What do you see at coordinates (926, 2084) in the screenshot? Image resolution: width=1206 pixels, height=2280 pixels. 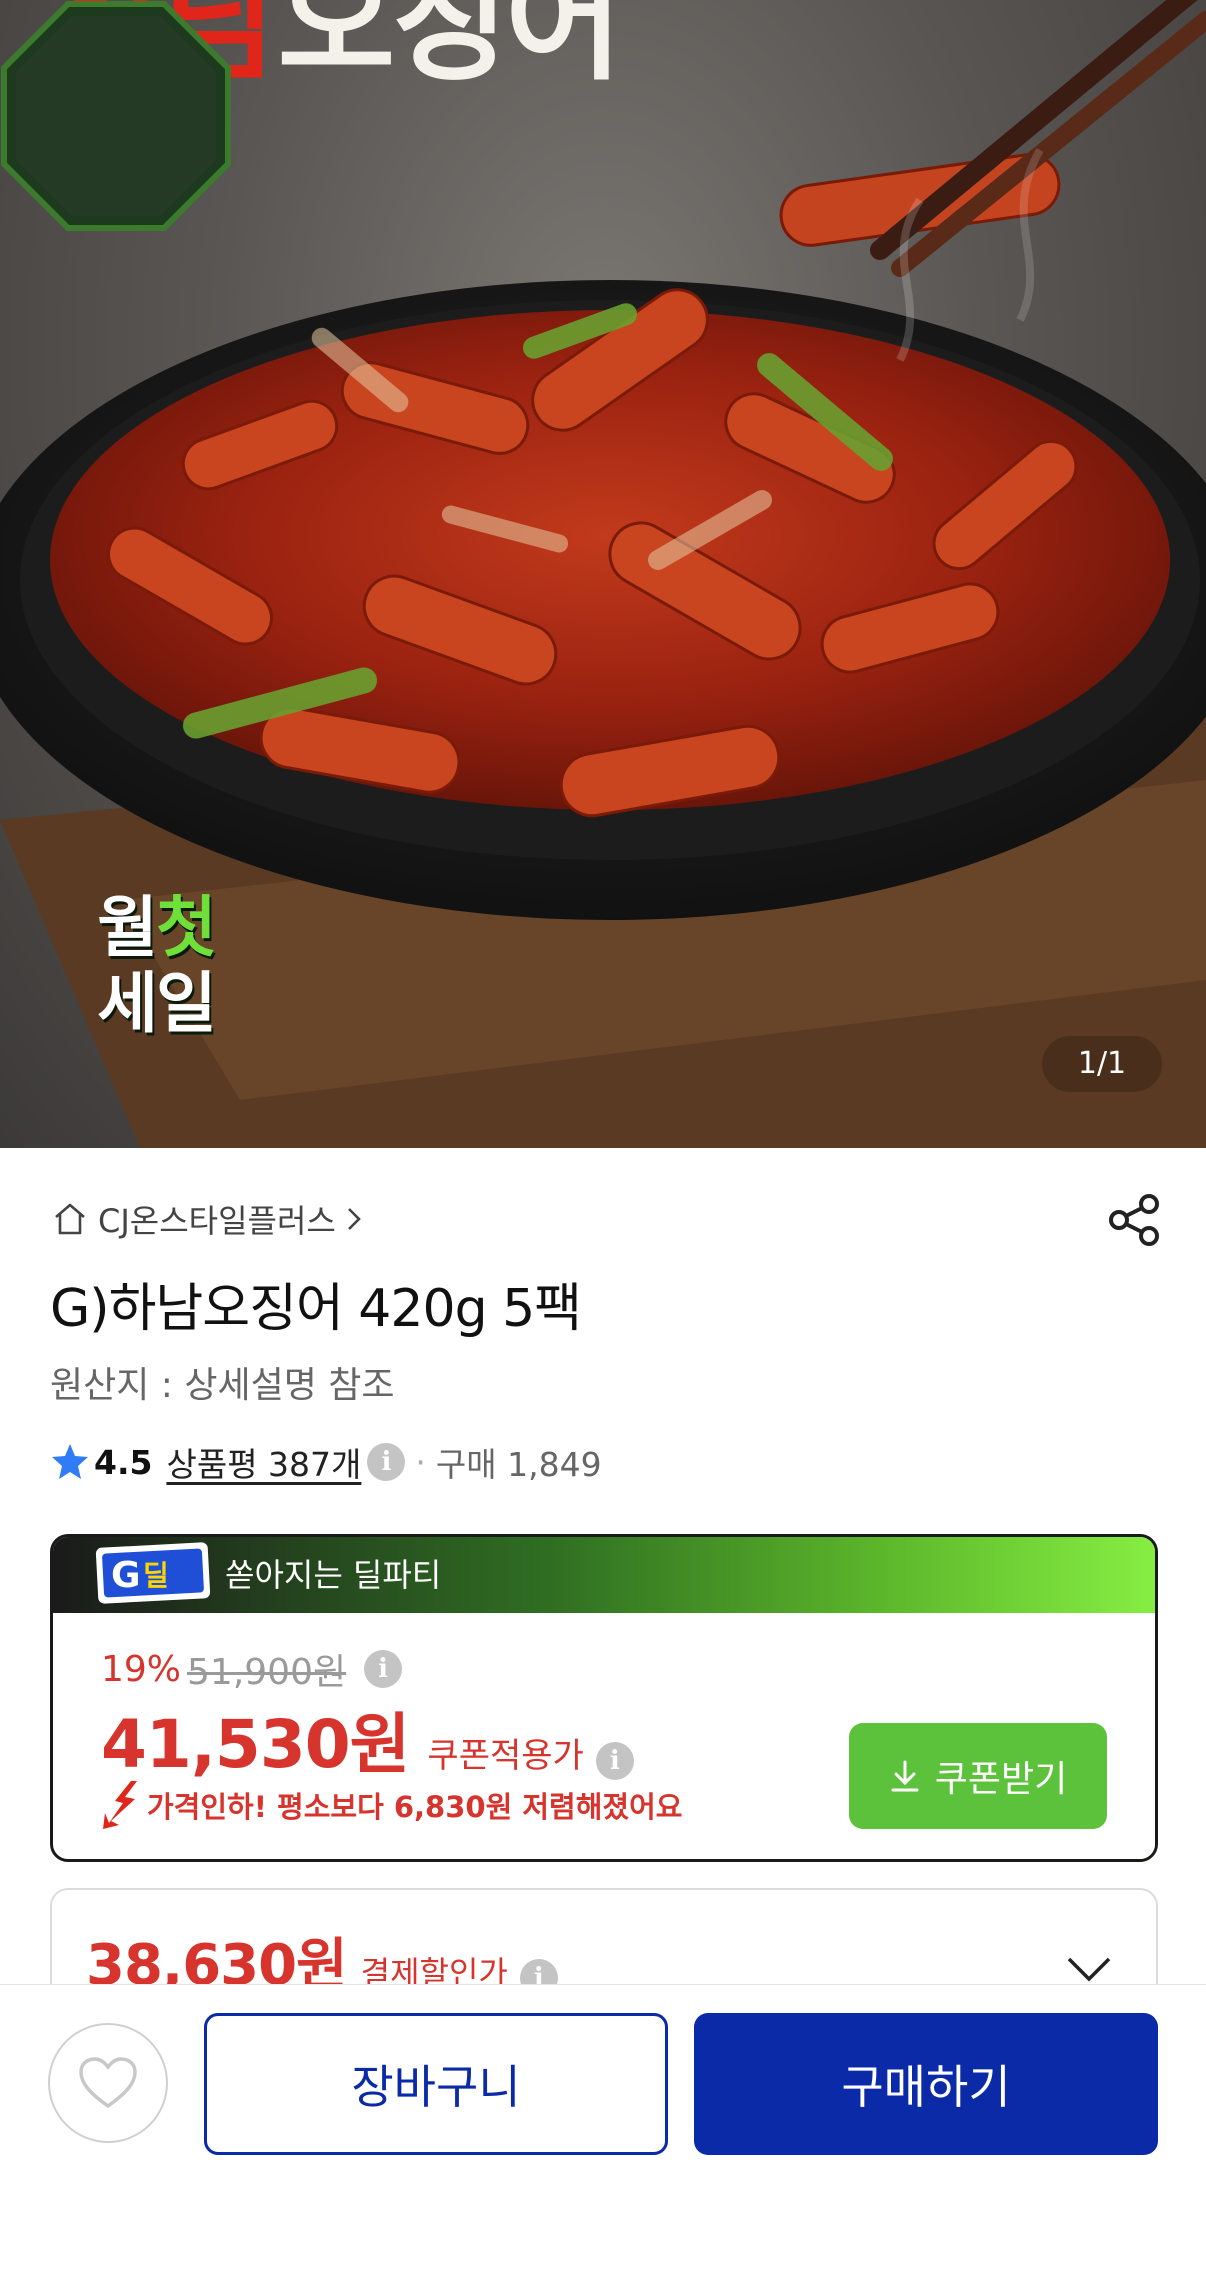 I see `buy-now-button: 구매하기` at bounding box center [926, 2084].